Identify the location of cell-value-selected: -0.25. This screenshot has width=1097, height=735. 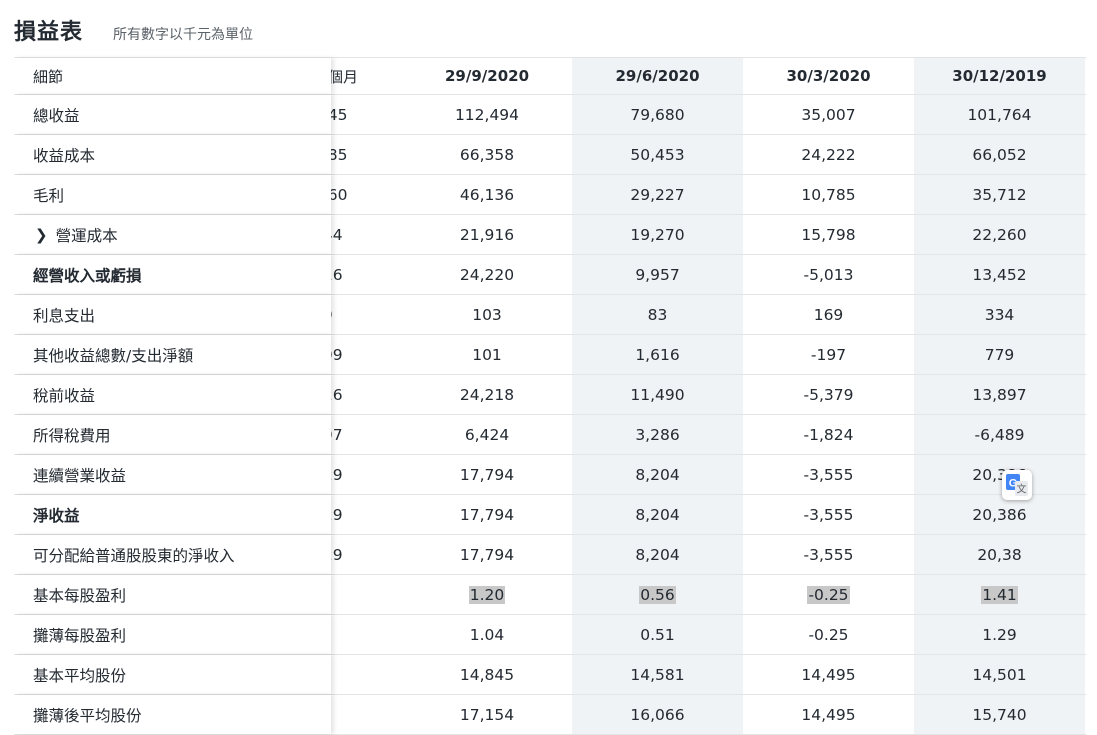
(828, 594).